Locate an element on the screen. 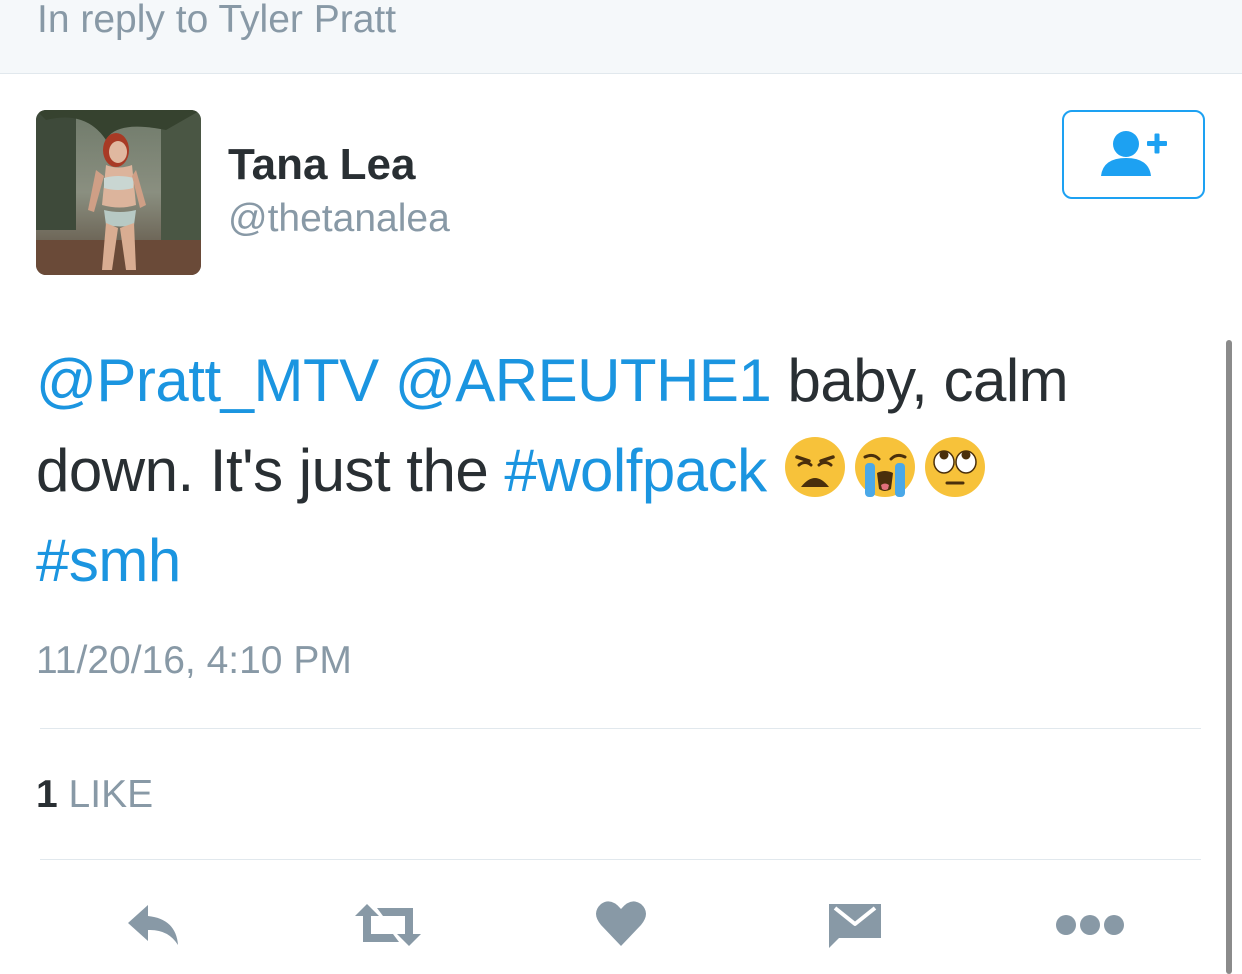 This screenshot has width=1242, height=974. scrollbar is located at coordinates (1229, 657).